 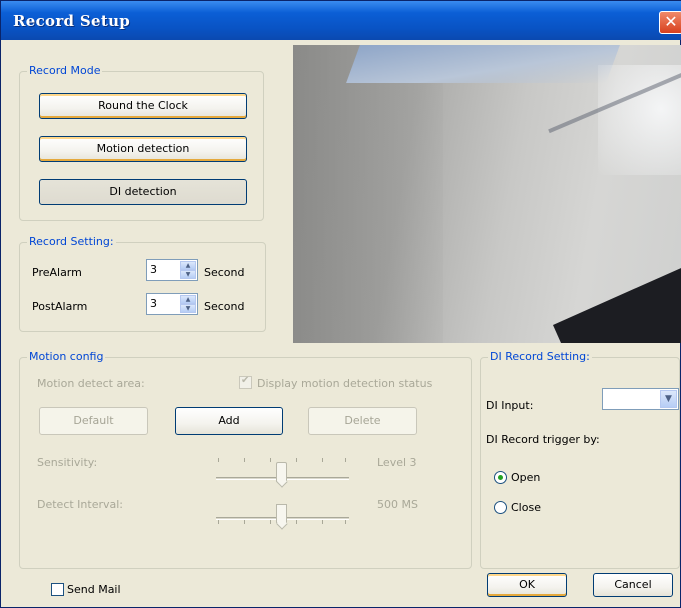 I want to click on send-mail-checkbox, so click(x=57, y=589).